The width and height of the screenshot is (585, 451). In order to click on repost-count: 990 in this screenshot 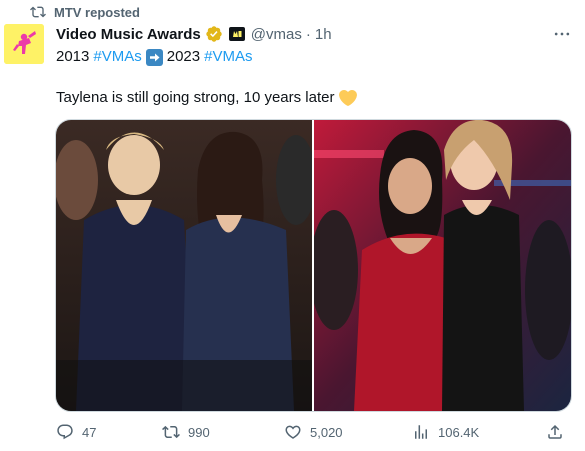, I will do `click(199, 432)`.